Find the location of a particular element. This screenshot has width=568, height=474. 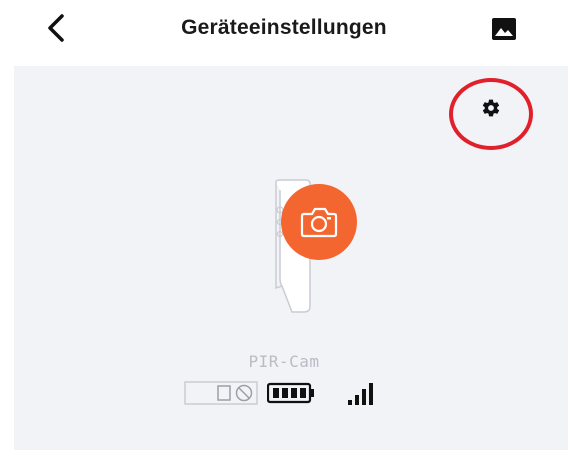

signal-strength-icon is located at coordinates (360, 394).